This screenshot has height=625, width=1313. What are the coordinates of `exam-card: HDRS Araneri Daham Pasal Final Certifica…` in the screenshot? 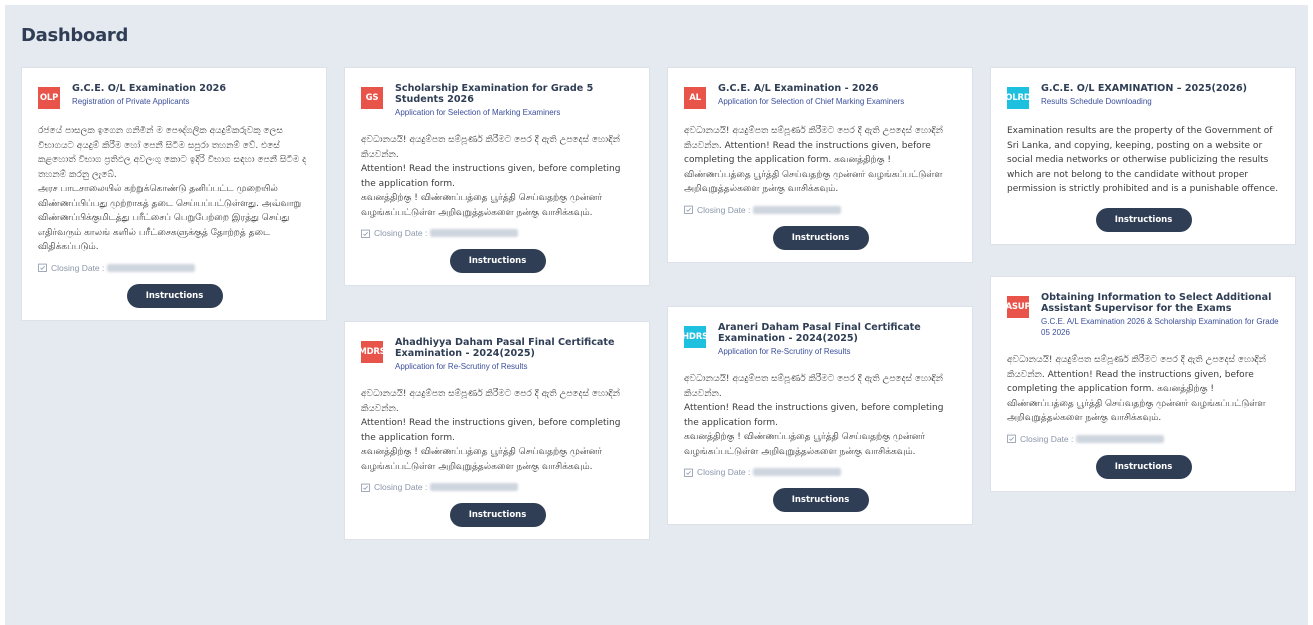 It's located at (820, 415).